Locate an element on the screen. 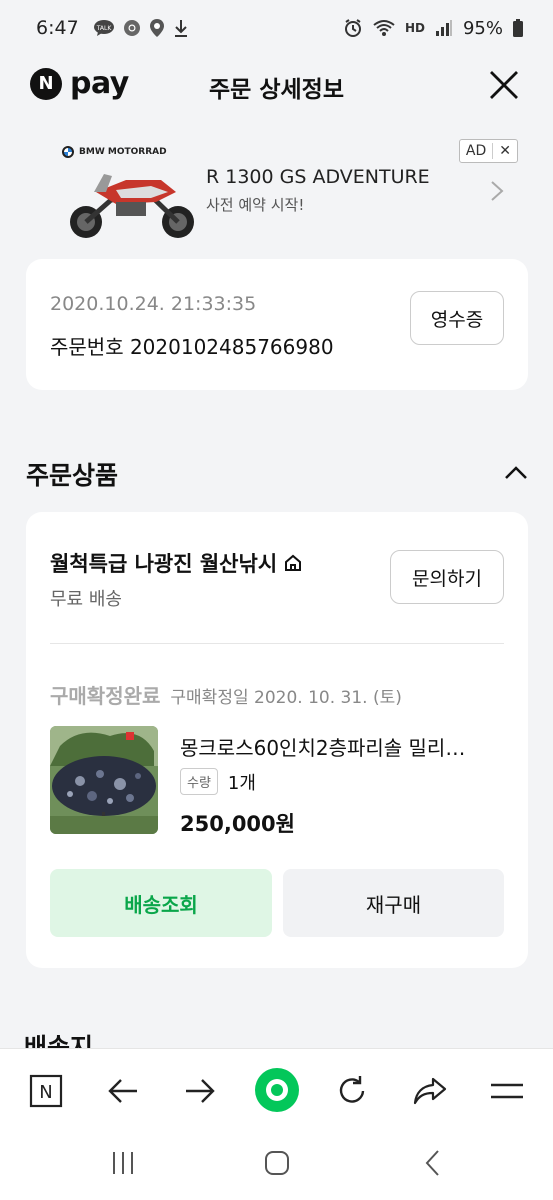 The image size is (553, 1200). refresh-icon is located at coordinates (352, 1089).